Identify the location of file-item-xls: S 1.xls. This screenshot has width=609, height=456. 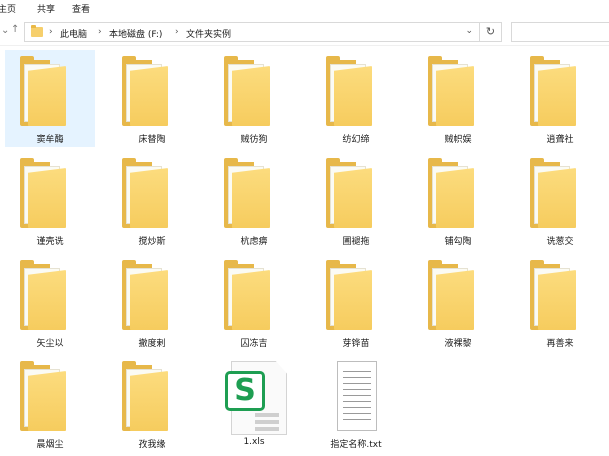
(254, 403).